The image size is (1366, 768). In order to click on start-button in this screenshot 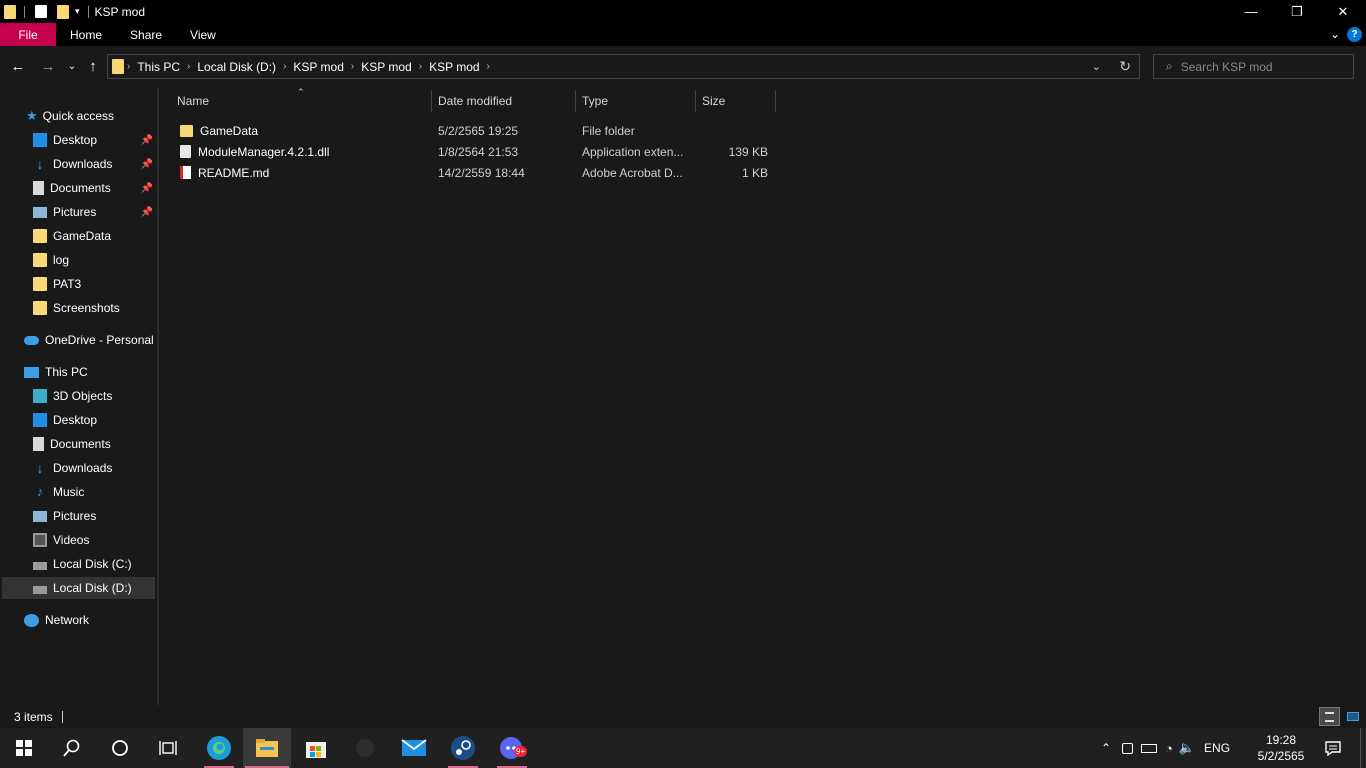, I will do `click(24, 748)`.